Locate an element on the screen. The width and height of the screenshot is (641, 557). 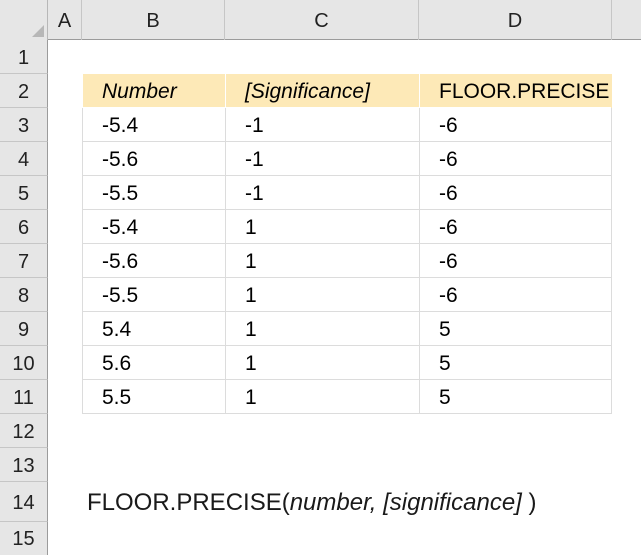
row-header-12: 12 is located at coordinates (24, 431).